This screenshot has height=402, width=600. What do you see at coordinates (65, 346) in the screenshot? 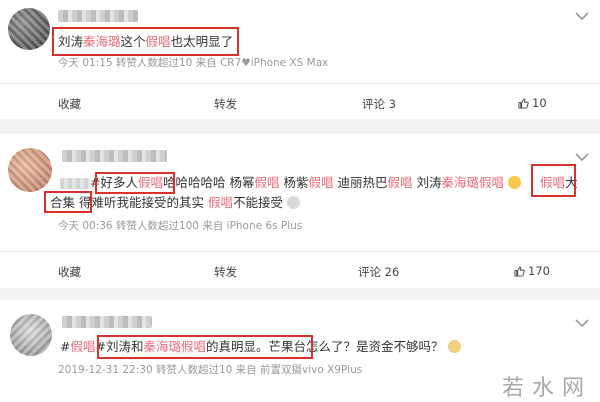
I see `post-text-segment: #` at bounding box center [65, 346].